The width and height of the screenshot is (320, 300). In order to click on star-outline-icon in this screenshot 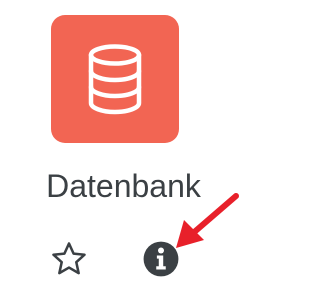, I will do `click(69, 258)`.